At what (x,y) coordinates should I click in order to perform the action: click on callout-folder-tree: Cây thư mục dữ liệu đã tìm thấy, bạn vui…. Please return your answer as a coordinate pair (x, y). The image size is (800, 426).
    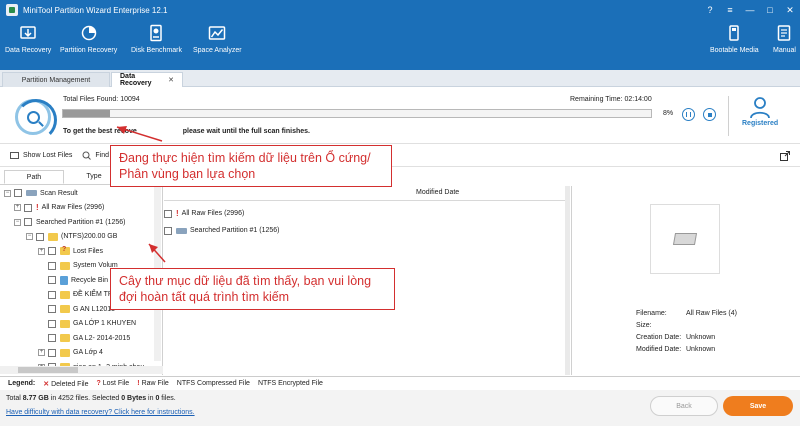
    Looking at the image, I should click on (252, 289).